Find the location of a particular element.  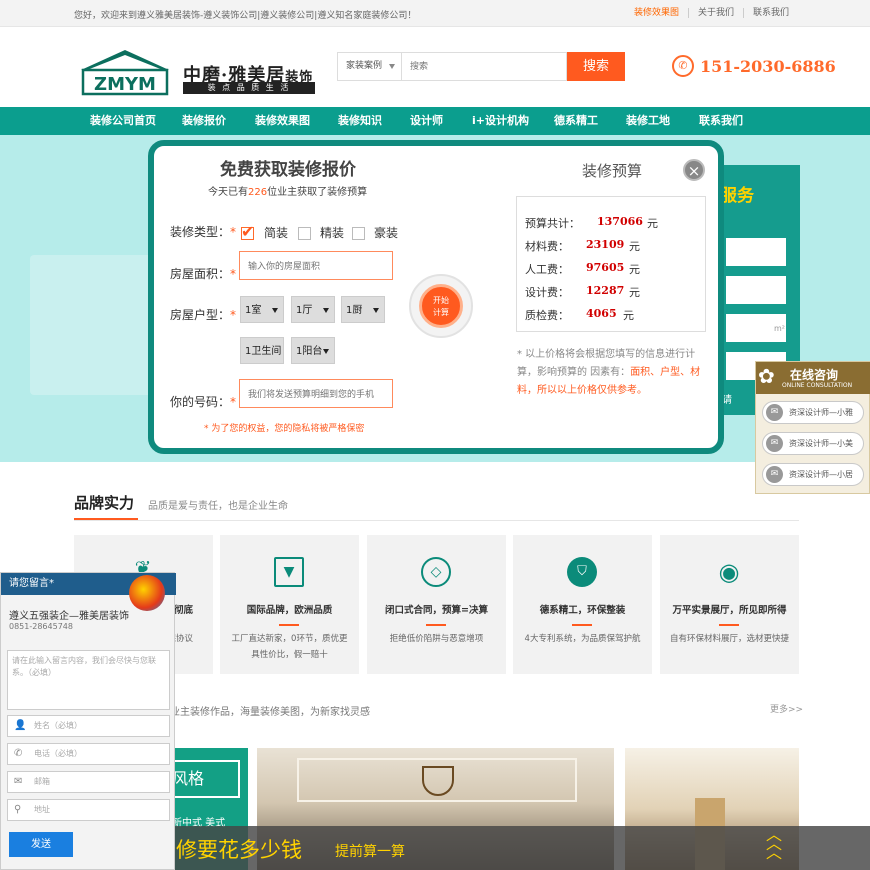

hero-side-title: 服务 is located at coordinates (737, 196).